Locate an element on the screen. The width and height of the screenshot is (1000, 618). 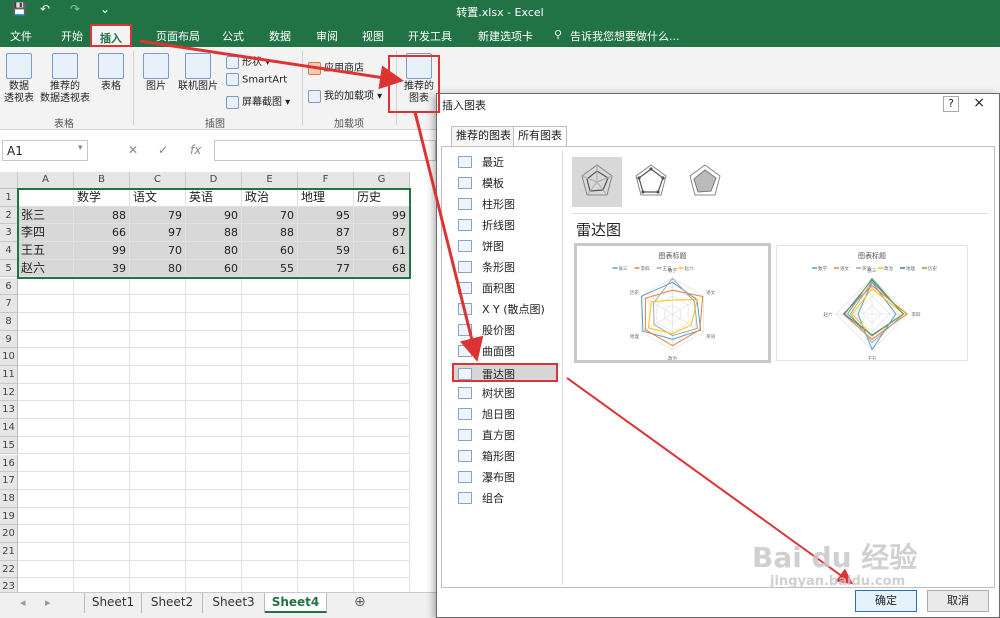
radar-variant-filled is located at coordinates (705, 182).